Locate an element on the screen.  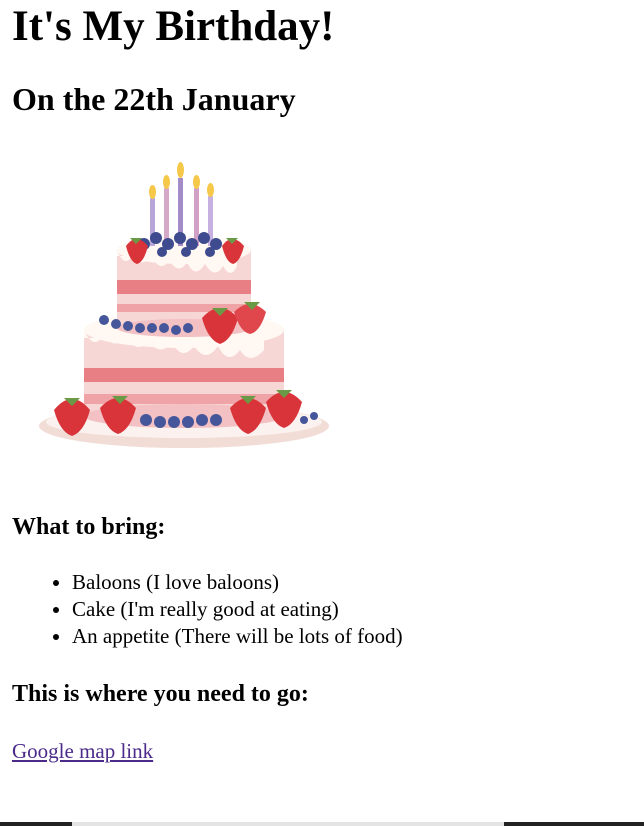
date-heading: On the 22th January is located at coordinates (154, 99).